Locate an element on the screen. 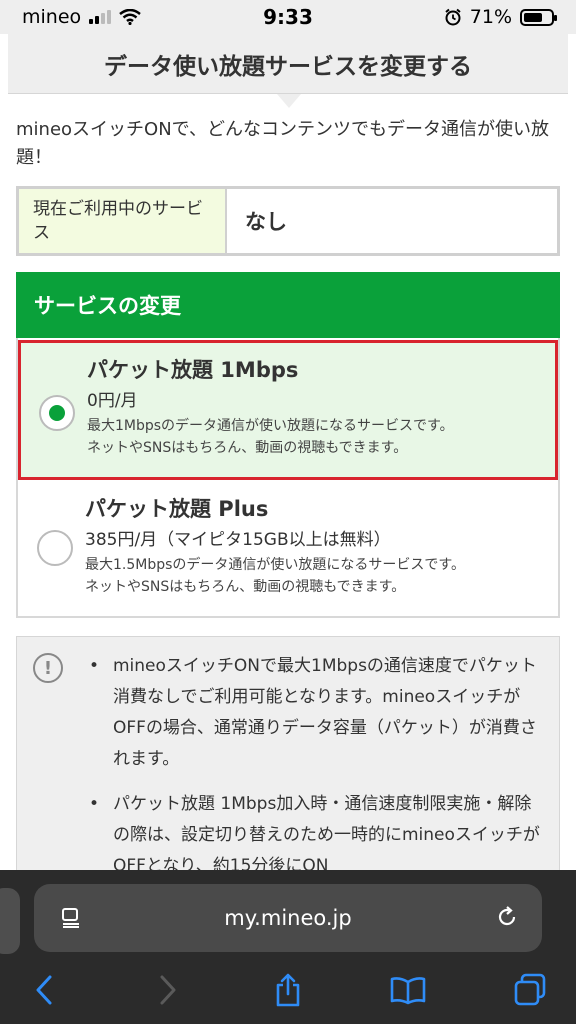  chevron-left-icon is located at coordinates (44, 990).